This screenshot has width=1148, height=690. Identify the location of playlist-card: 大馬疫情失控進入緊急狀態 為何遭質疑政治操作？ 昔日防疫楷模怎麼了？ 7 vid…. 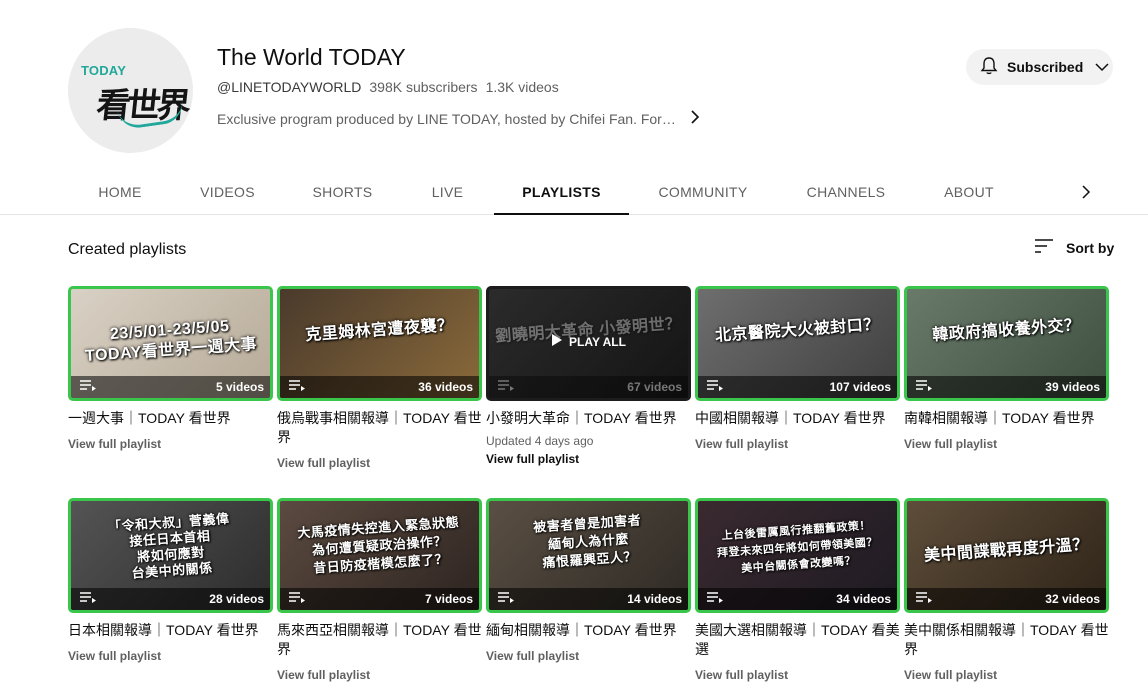
(379, 590).